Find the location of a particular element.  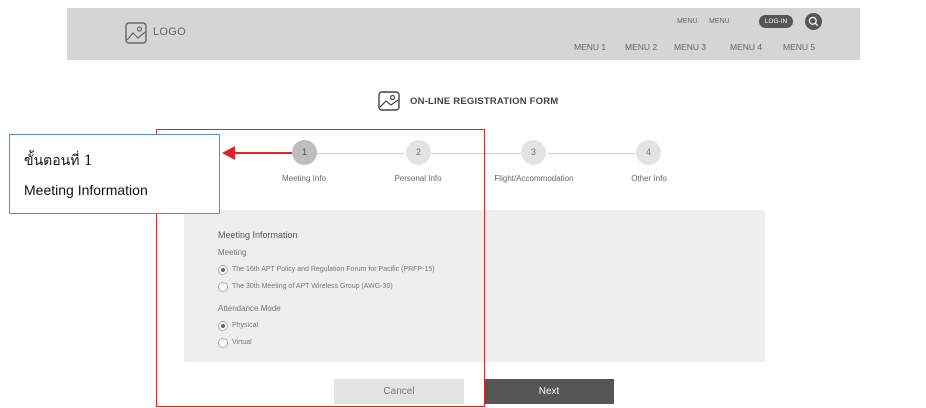

step-connector is located at coordinates (591, 153).